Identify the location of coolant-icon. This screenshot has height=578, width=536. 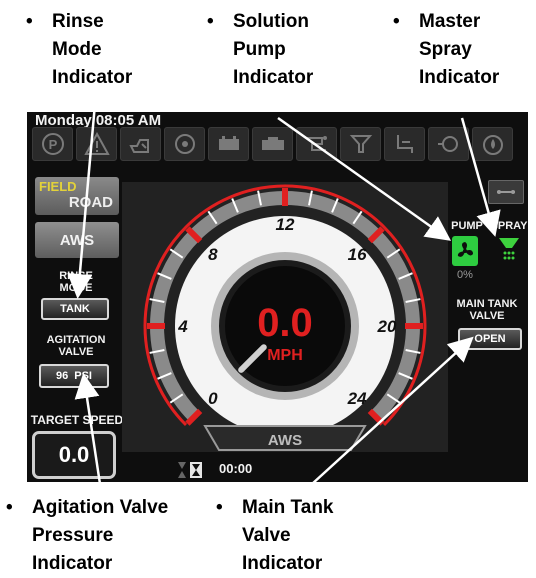
(184, 144).